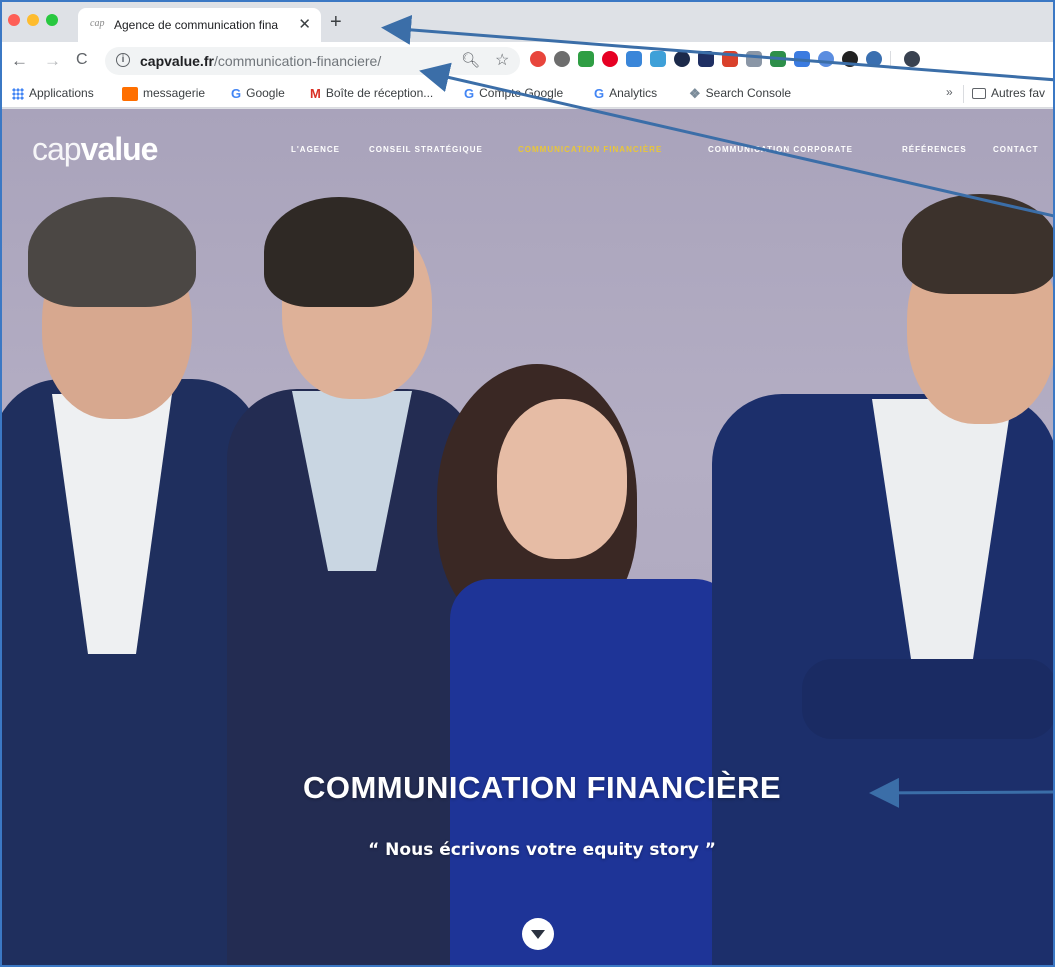 The height and width of the screenshot is (967, 1055). I want to click on minimize-window-button, so click(33, 20).